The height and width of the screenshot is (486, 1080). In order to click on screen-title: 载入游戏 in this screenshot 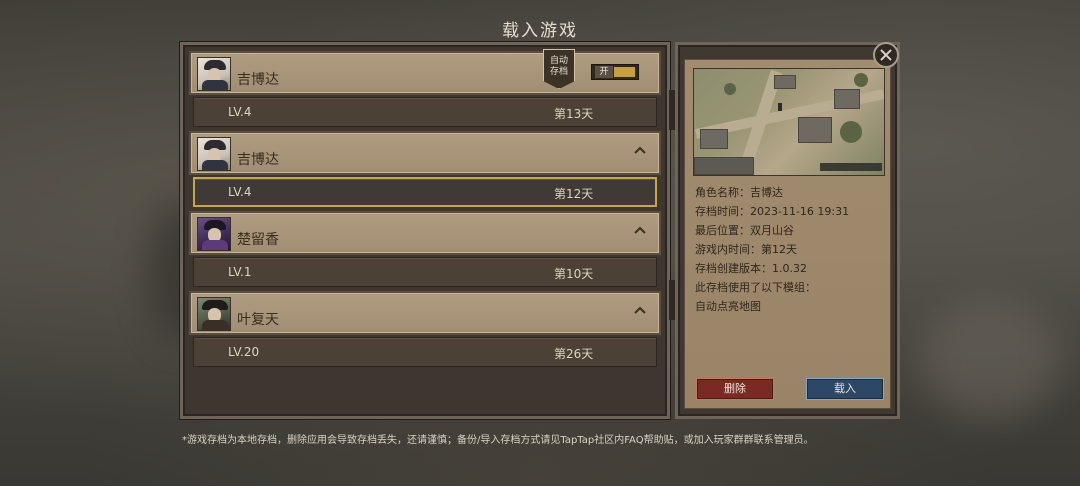, I will do `click(540, 31)`.